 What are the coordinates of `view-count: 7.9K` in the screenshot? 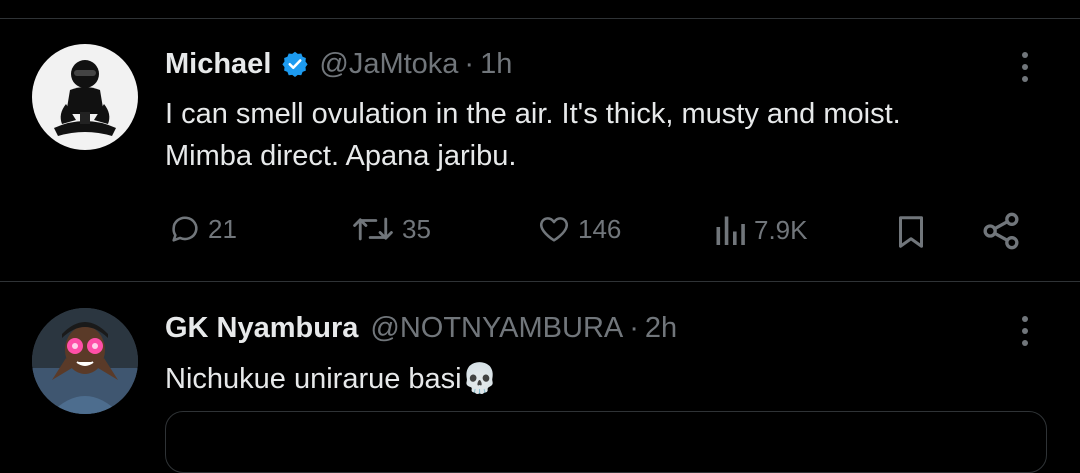 It's located at (781, 229).